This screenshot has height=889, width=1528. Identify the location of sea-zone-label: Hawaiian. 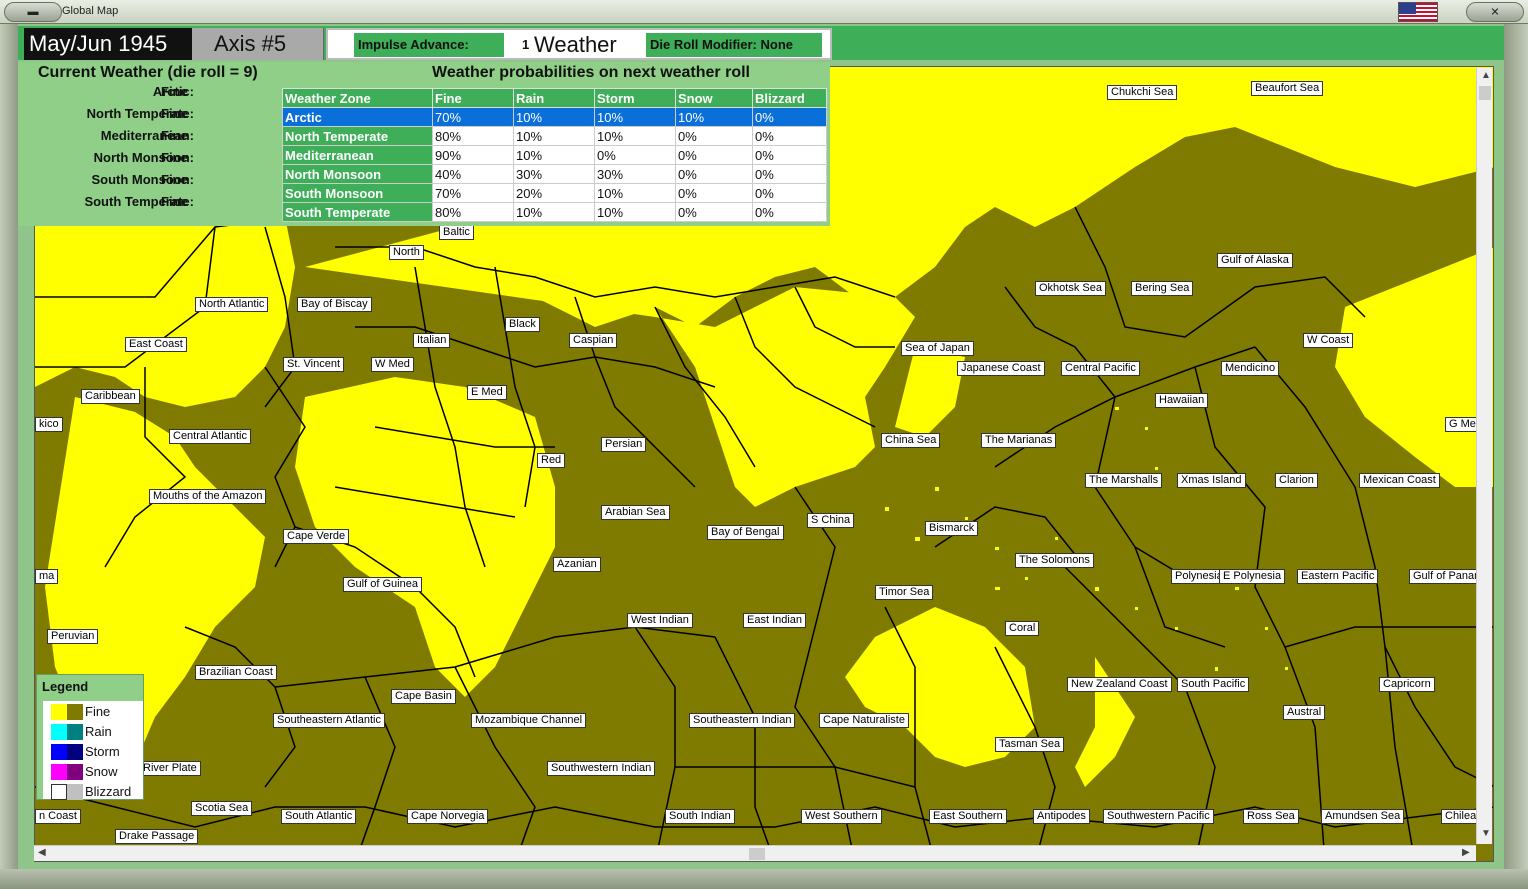
(1182, 400).